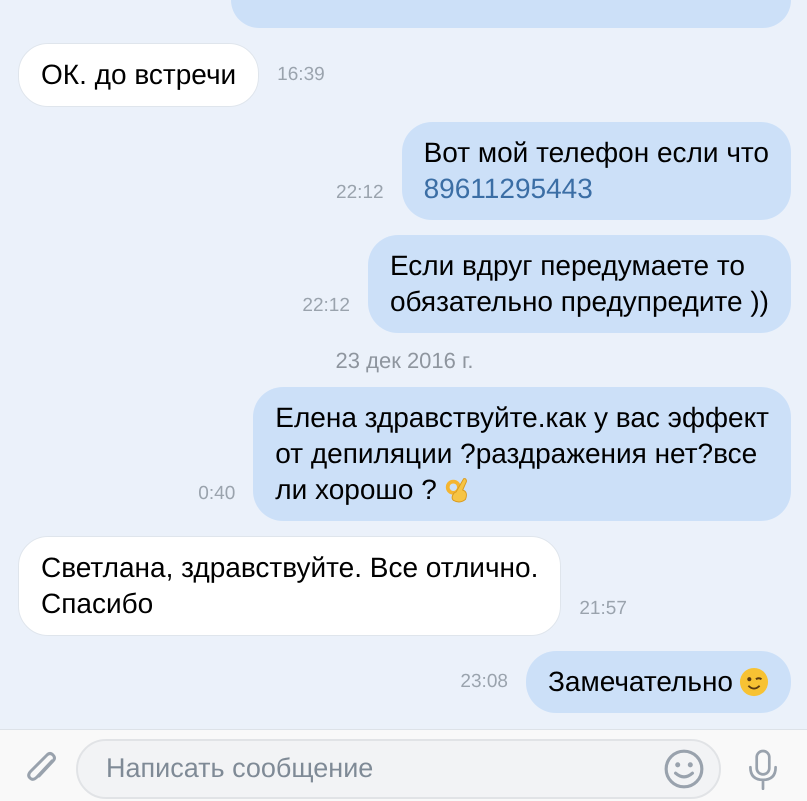  Describe the element at coordinates (289, 568) in the screenshot. I see `message-text: Светлана, здравствуйте. Все отлично.` at that location.